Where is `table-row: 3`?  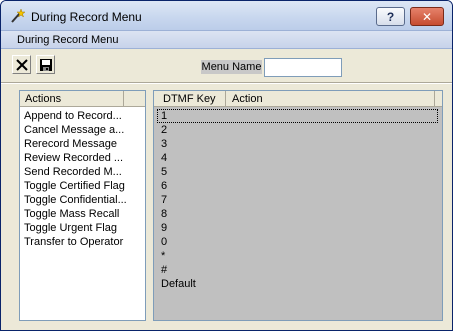
table-row: 3 is located at coordinates (298, 144).